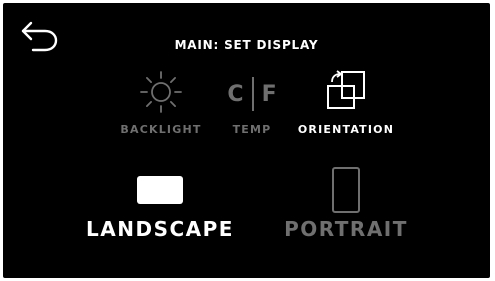 The height and width of the screenshot is (281, 495). I want to click on menu-item-orientation: ORIENTATION, so click(346, 105).